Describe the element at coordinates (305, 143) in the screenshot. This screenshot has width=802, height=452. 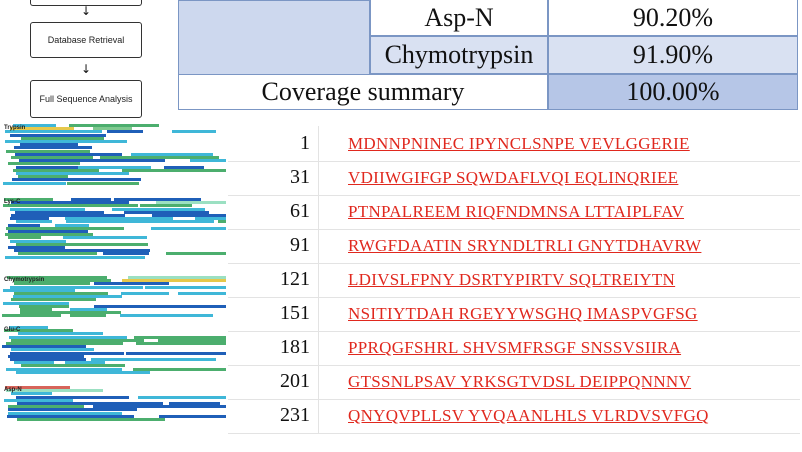
I see `residue-number: 1` at that location.